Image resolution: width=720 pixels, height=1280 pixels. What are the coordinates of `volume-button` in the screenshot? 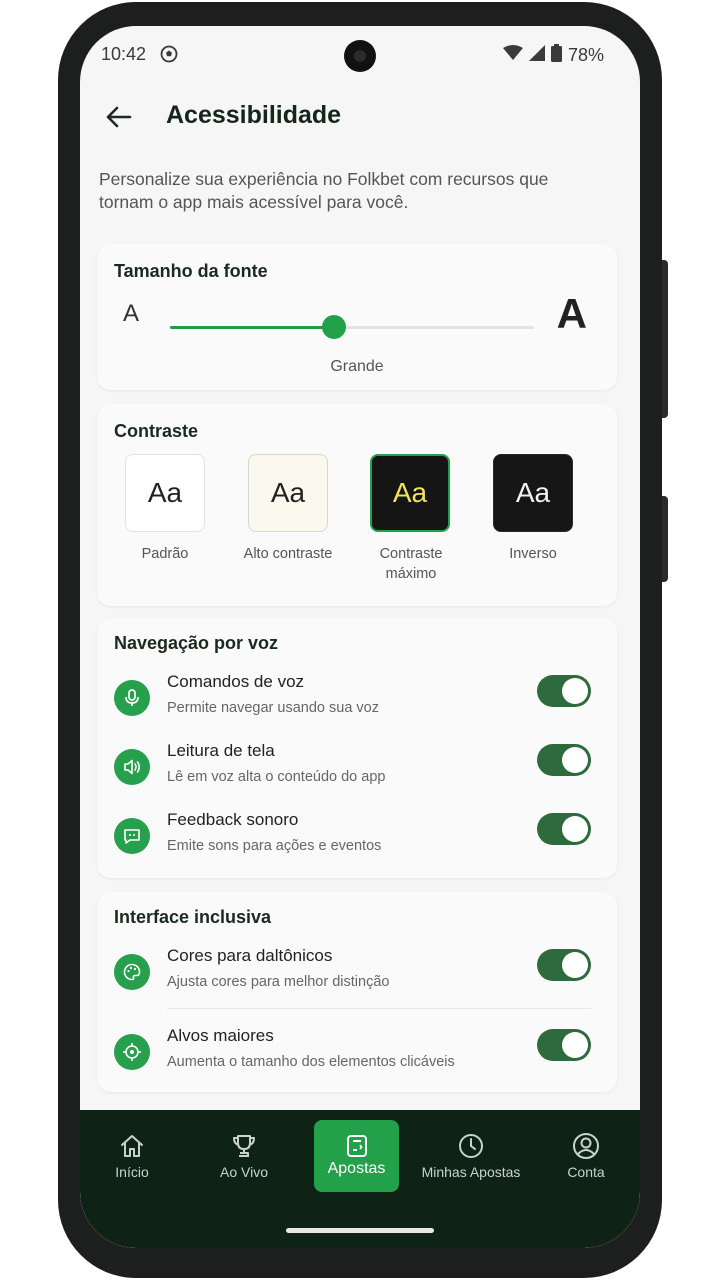 It's located at (665, 339).